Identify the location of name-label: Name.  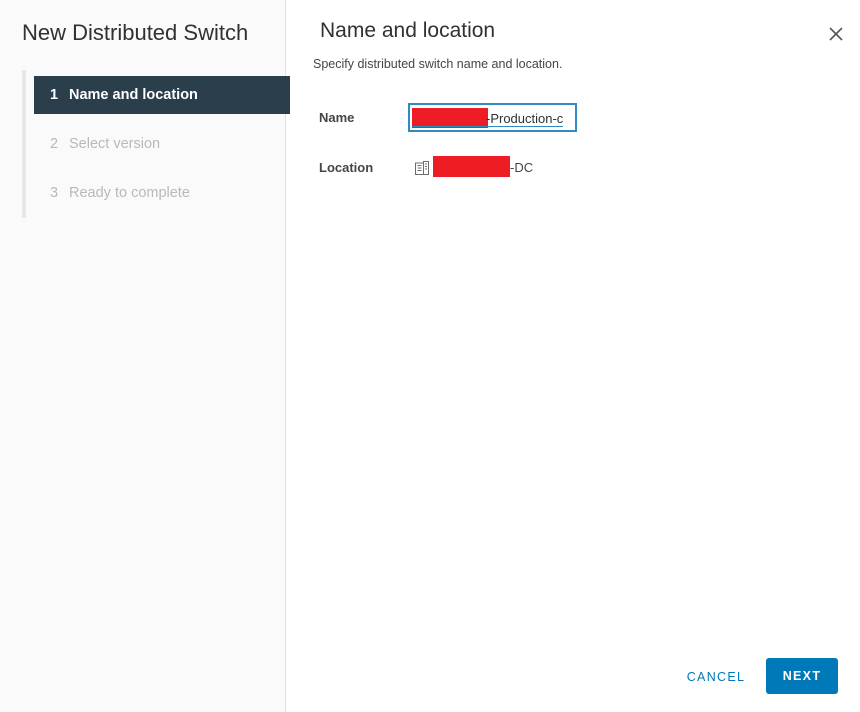
(337, 117).